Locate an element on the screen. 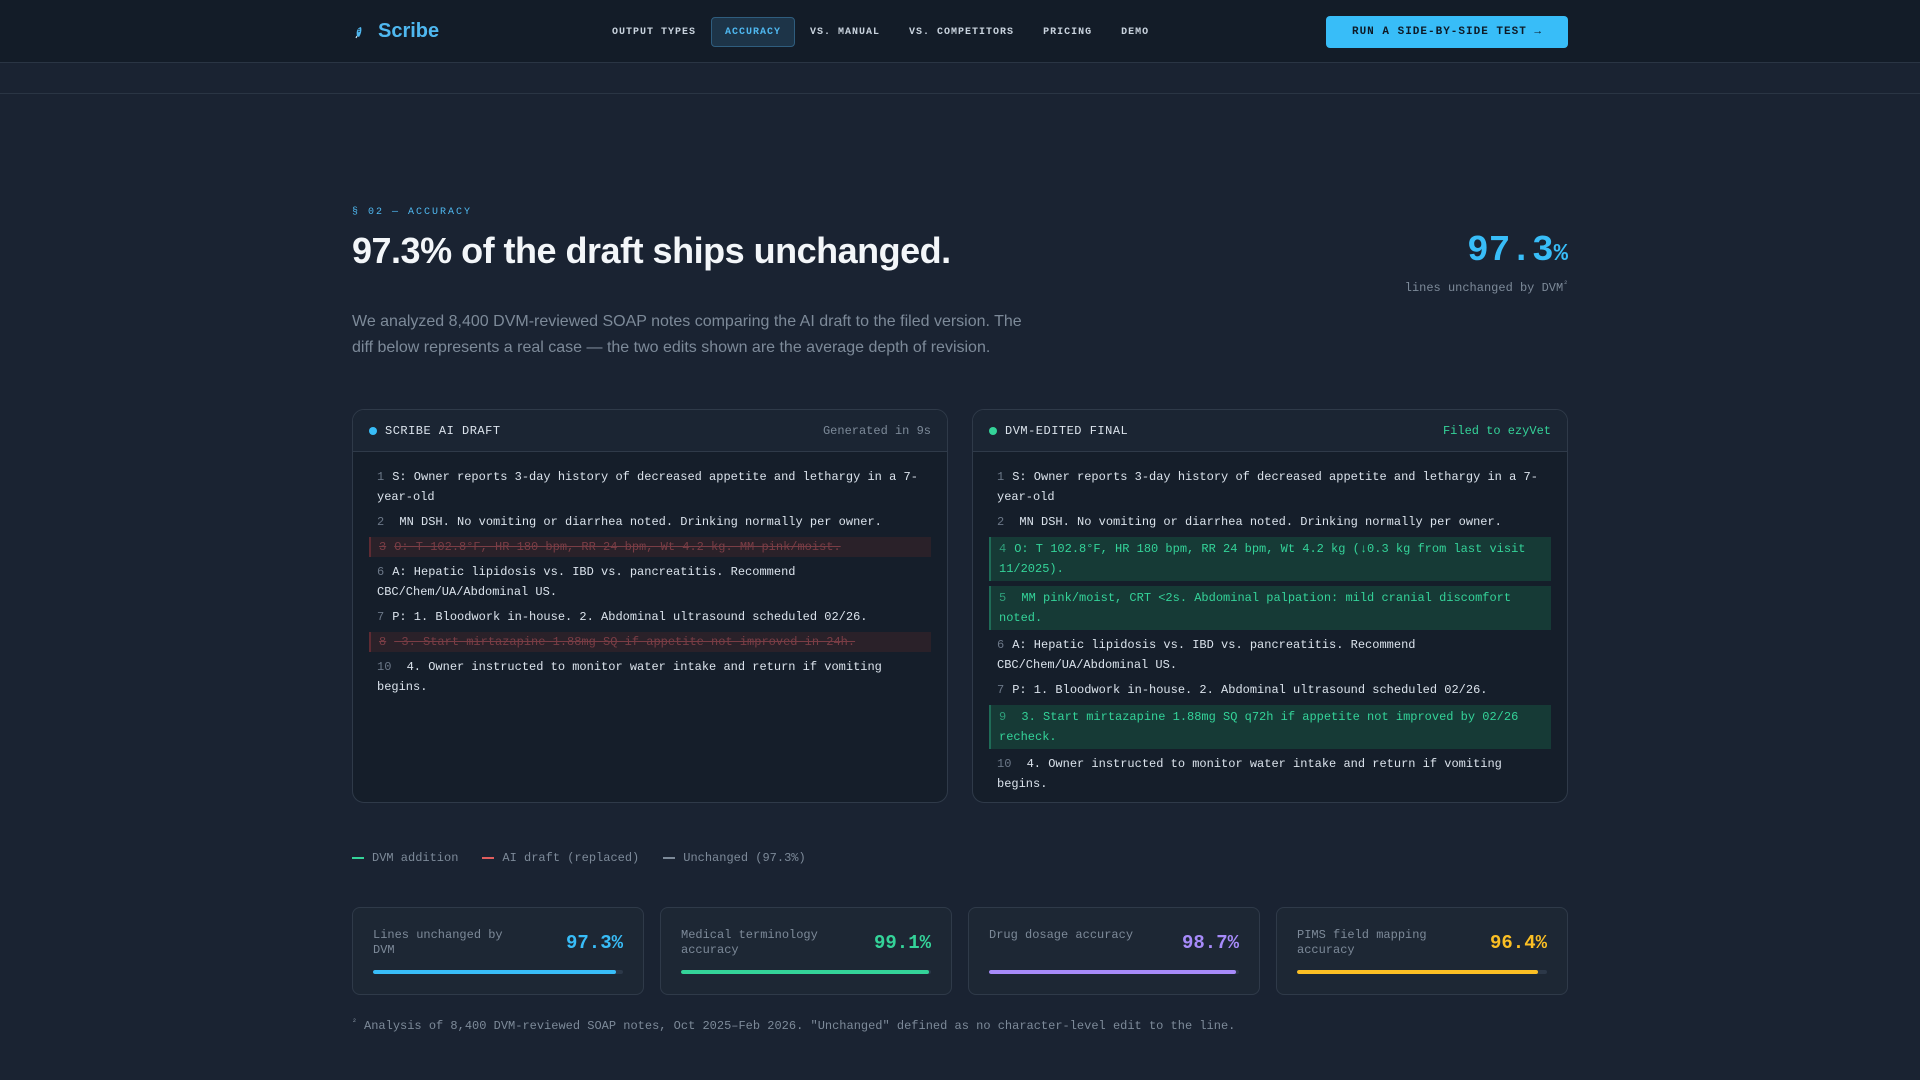 This screenshot has height=1080, width=1920. nav-link-accuracy: ACCURACY is located at coordinates (753, 32).